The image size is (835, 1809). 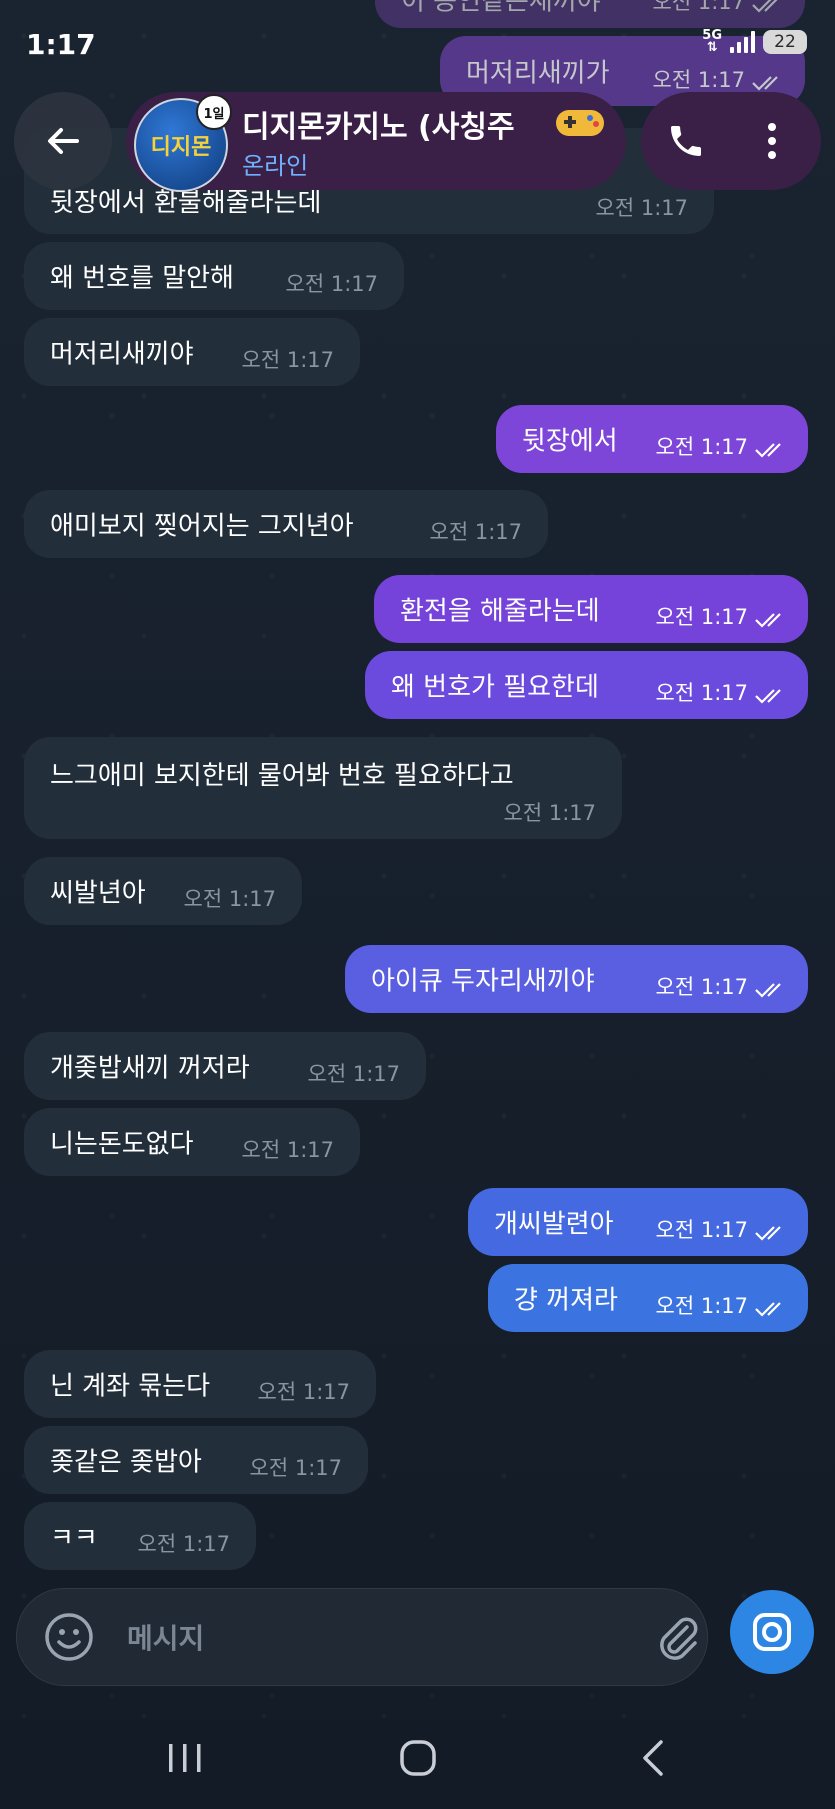 I want to click on message-bubble: 아이큐 두자리새끼야 오전 1:17, so click(x=576, y=979).